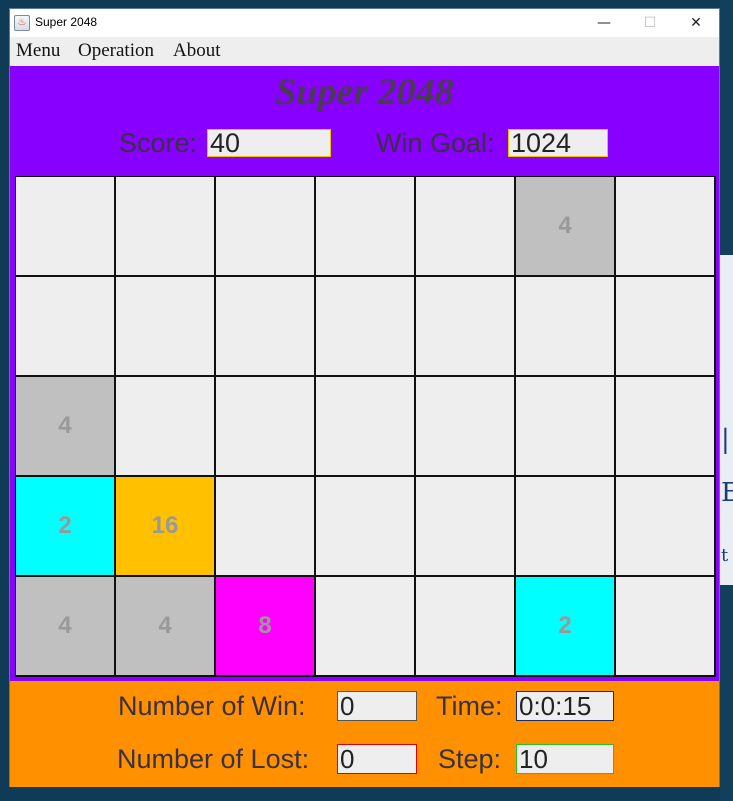 This screenshot has width=733, height=801. Describe the element at coordinates (116, 51) in the screenshot. I see `menu-operation: Operation` at that location.